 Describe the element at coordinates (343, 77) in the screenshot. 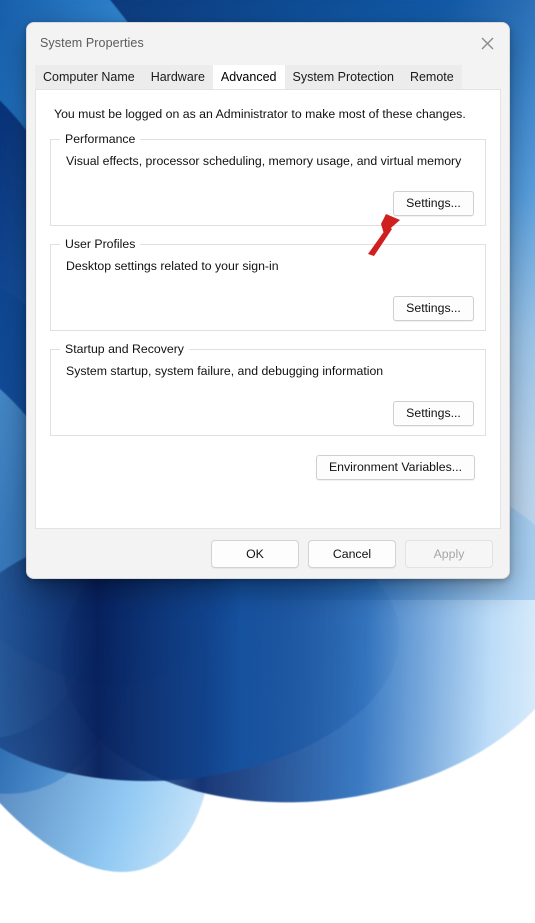

I see `tab-system-protection: System Protection` at that location.